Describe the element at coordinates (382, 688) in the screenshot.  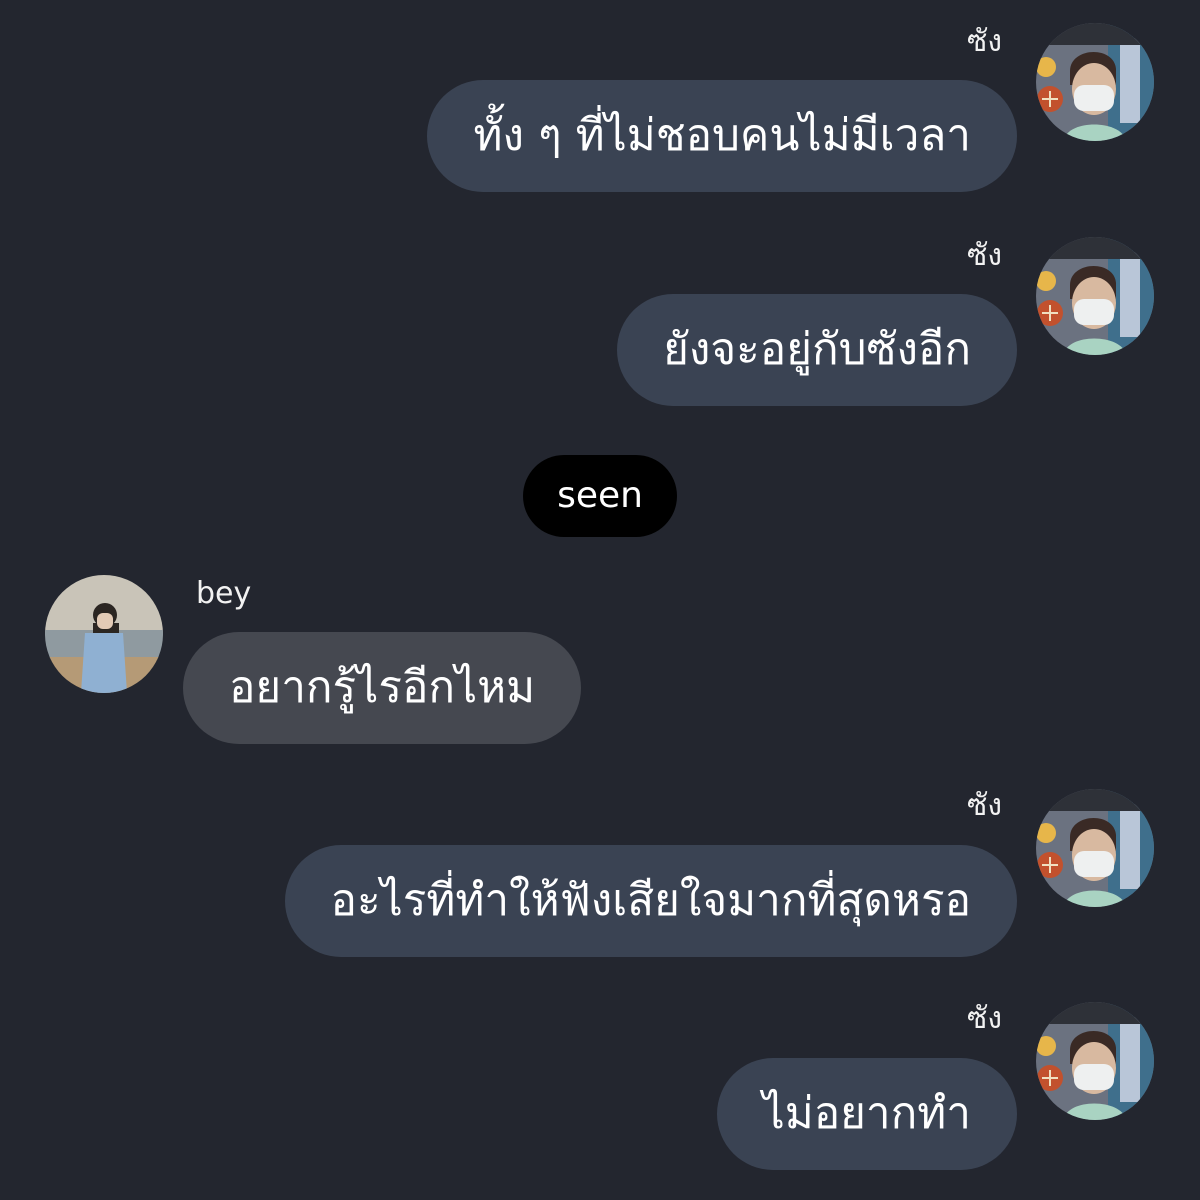
I see `message-bubble: อยากรู้ไรอีกไหม` at that location.